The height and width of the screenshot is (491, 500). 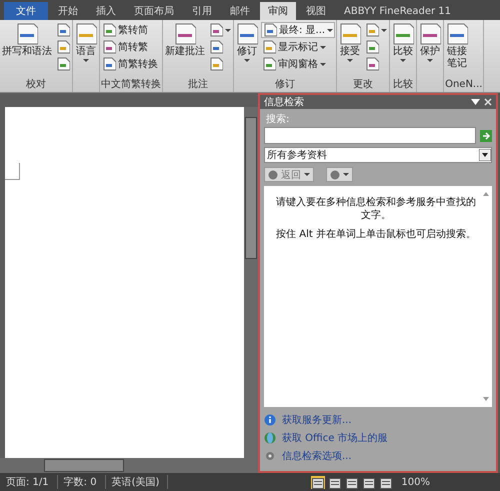 What do you see at coordinates (397, 11) in the screenshot?
I see `ribbon-tab: ABBYY FineReader 11` at bounding box center [397, 11].